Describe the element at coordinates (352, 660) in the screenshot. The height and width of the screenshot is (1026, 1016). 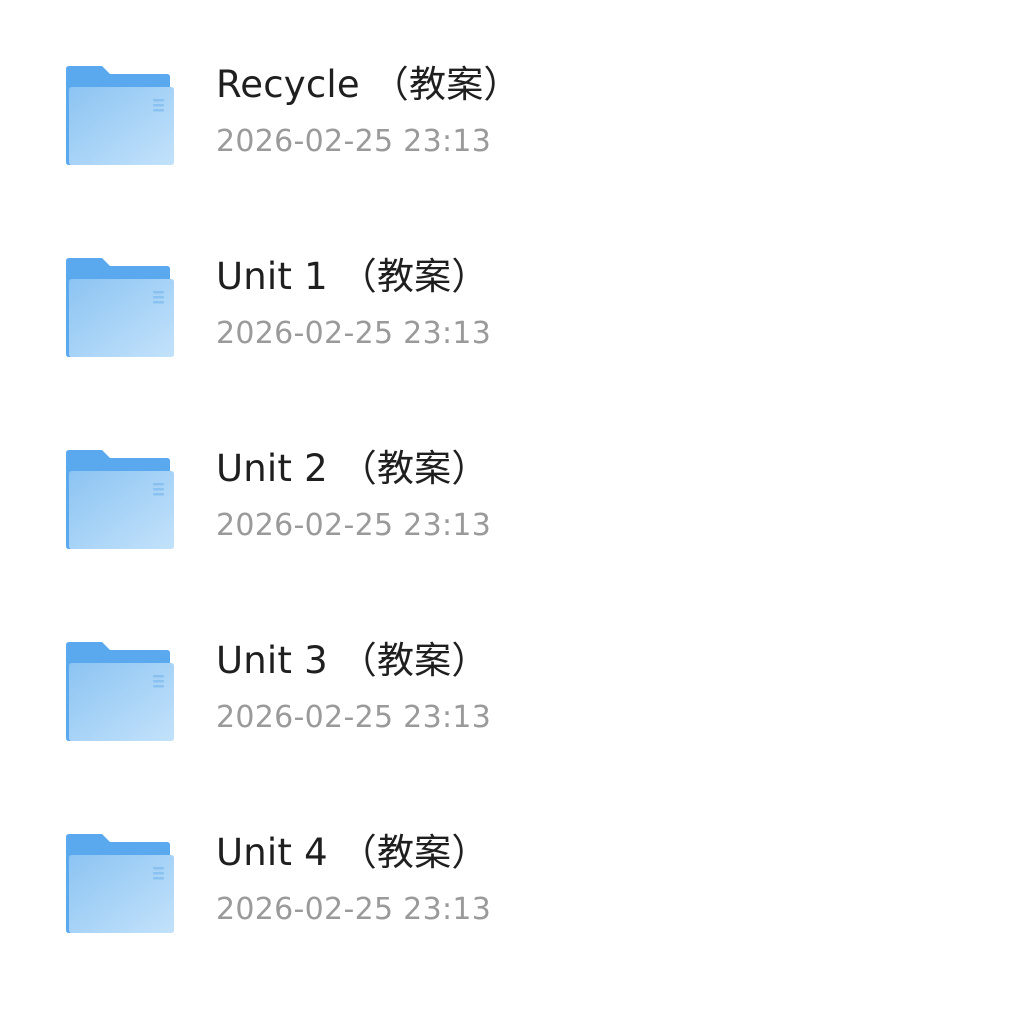
I see `folder-name: Unit 3 （教案）` at that location.